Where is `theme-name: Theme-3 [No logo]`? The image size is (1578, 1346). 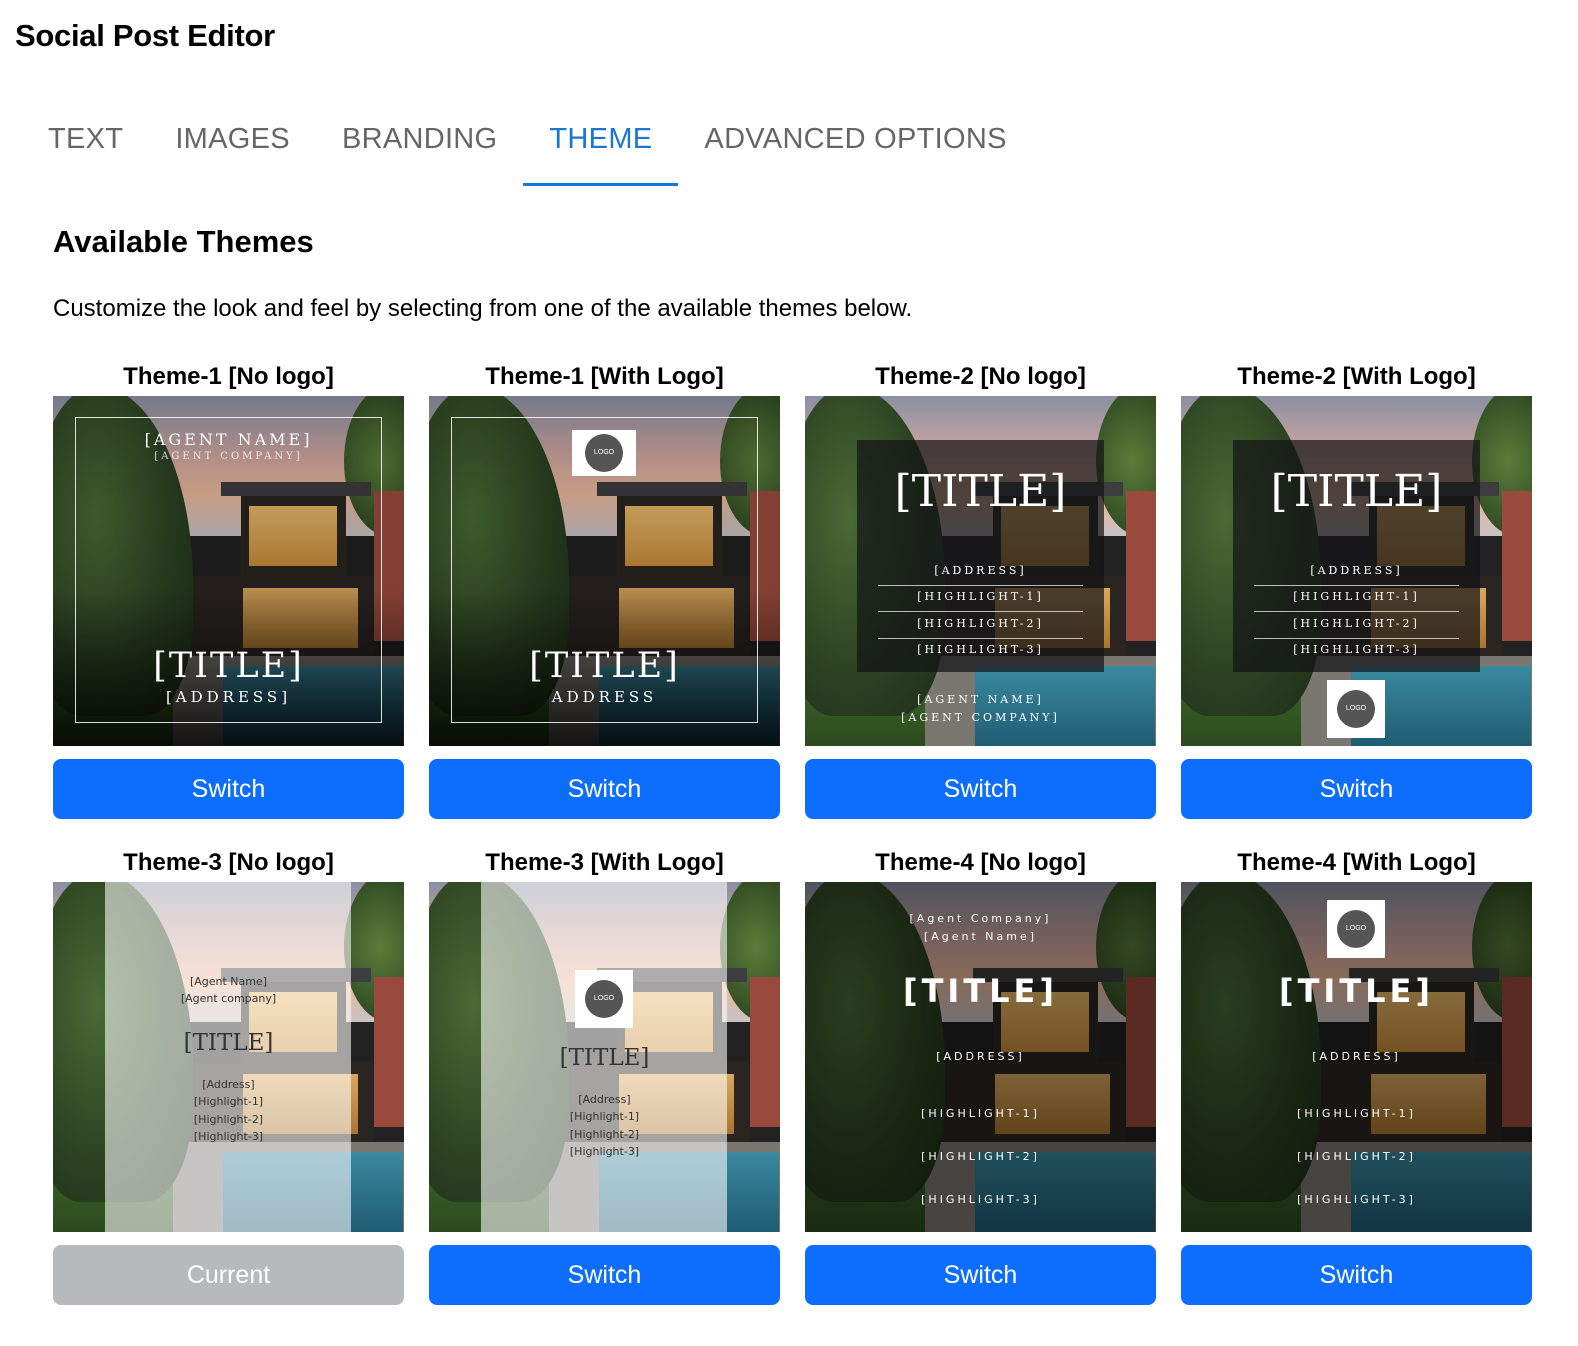
theme-name: Theme-3 [No logo] is located at coordinates (228, 862).